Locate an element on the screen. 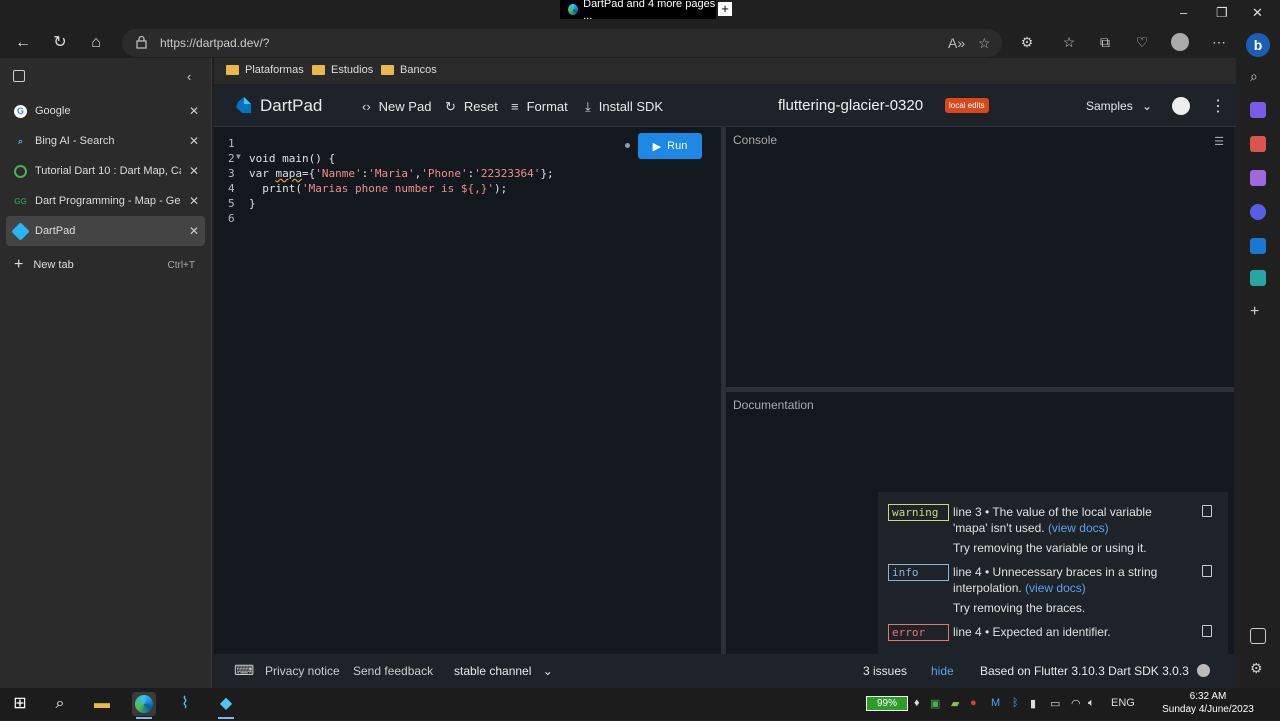 Image resolution: width=1280 pixels, height=721 pixels. shopping-icon is located at coordinates (1258, 110).